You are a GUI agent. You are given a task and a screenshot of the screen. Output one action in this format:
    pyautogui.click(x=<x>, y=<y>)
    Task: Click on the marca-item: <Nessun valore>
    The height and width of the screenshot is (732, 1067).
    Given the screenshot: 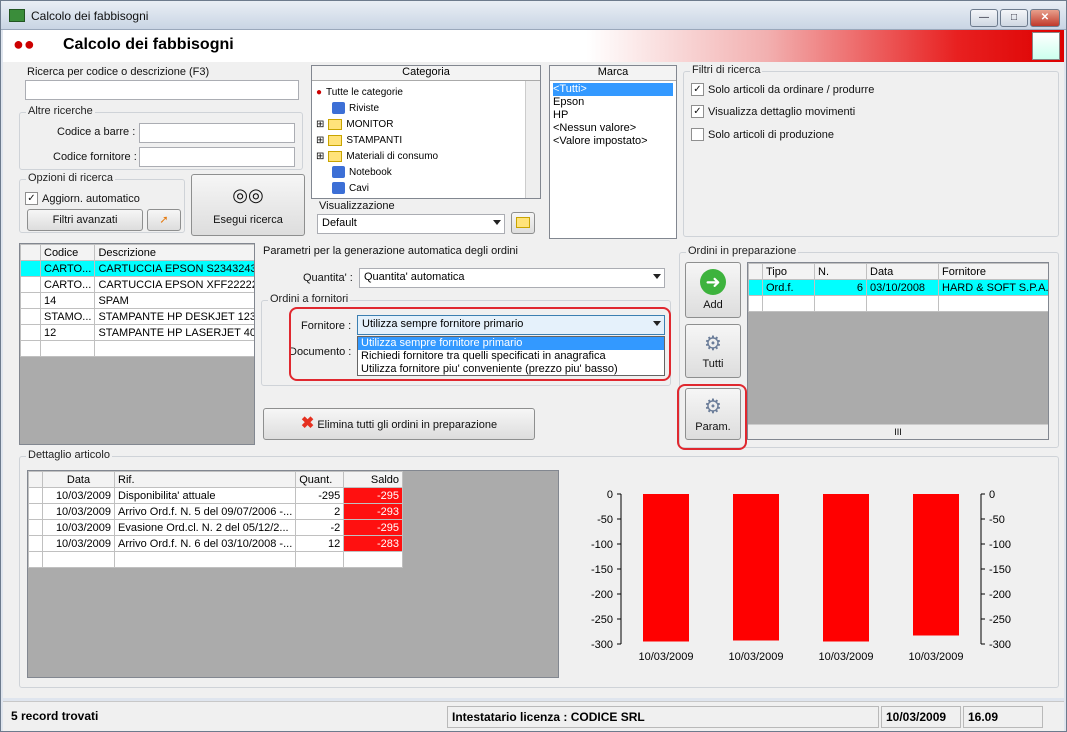 What is the action you would take?
    pyautogui.click(x=613, y=128)
    